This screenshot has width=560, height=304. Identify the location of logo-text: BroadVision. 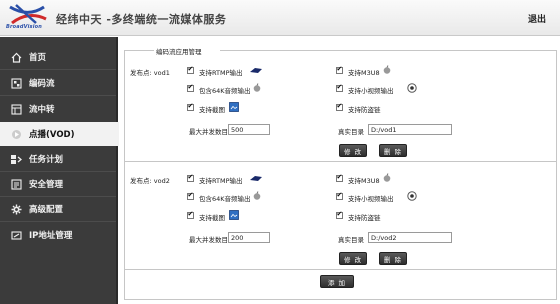
(24, 27).